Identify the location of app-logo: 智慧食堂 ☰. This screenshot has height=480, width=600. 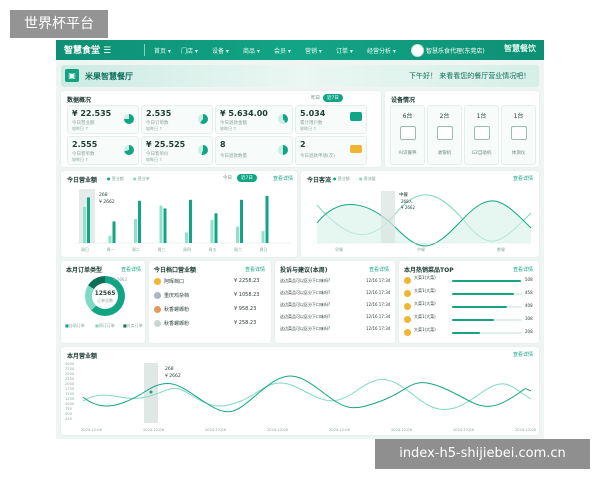
(87, 49).